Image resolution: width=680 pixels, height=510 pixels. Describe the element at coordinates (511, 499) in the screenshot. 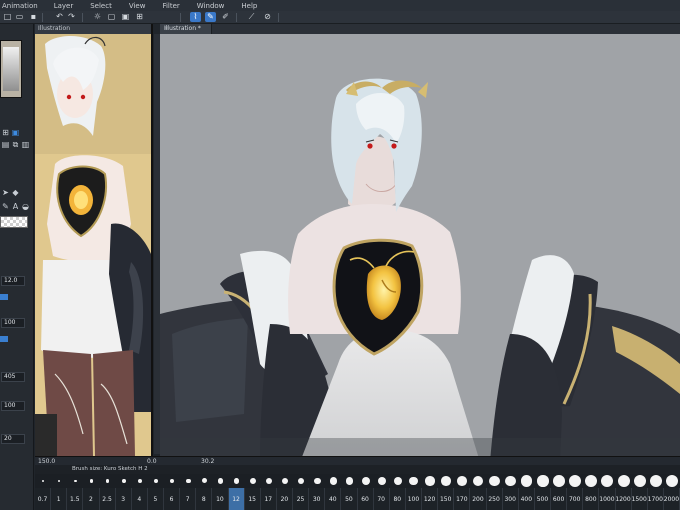

I see `brush-size-option: 300` at that location.